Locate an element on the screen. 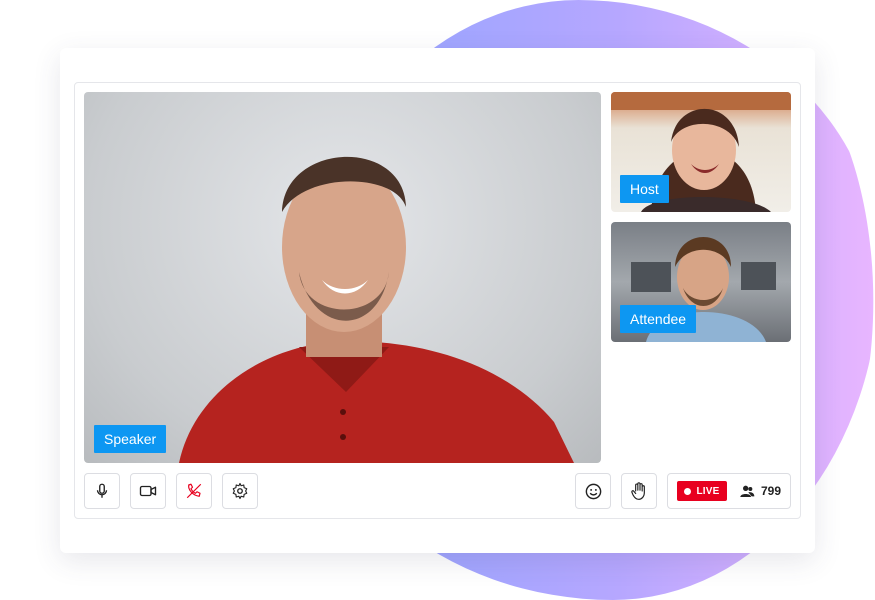  smiley-icon is located at coordinates (593, 491).